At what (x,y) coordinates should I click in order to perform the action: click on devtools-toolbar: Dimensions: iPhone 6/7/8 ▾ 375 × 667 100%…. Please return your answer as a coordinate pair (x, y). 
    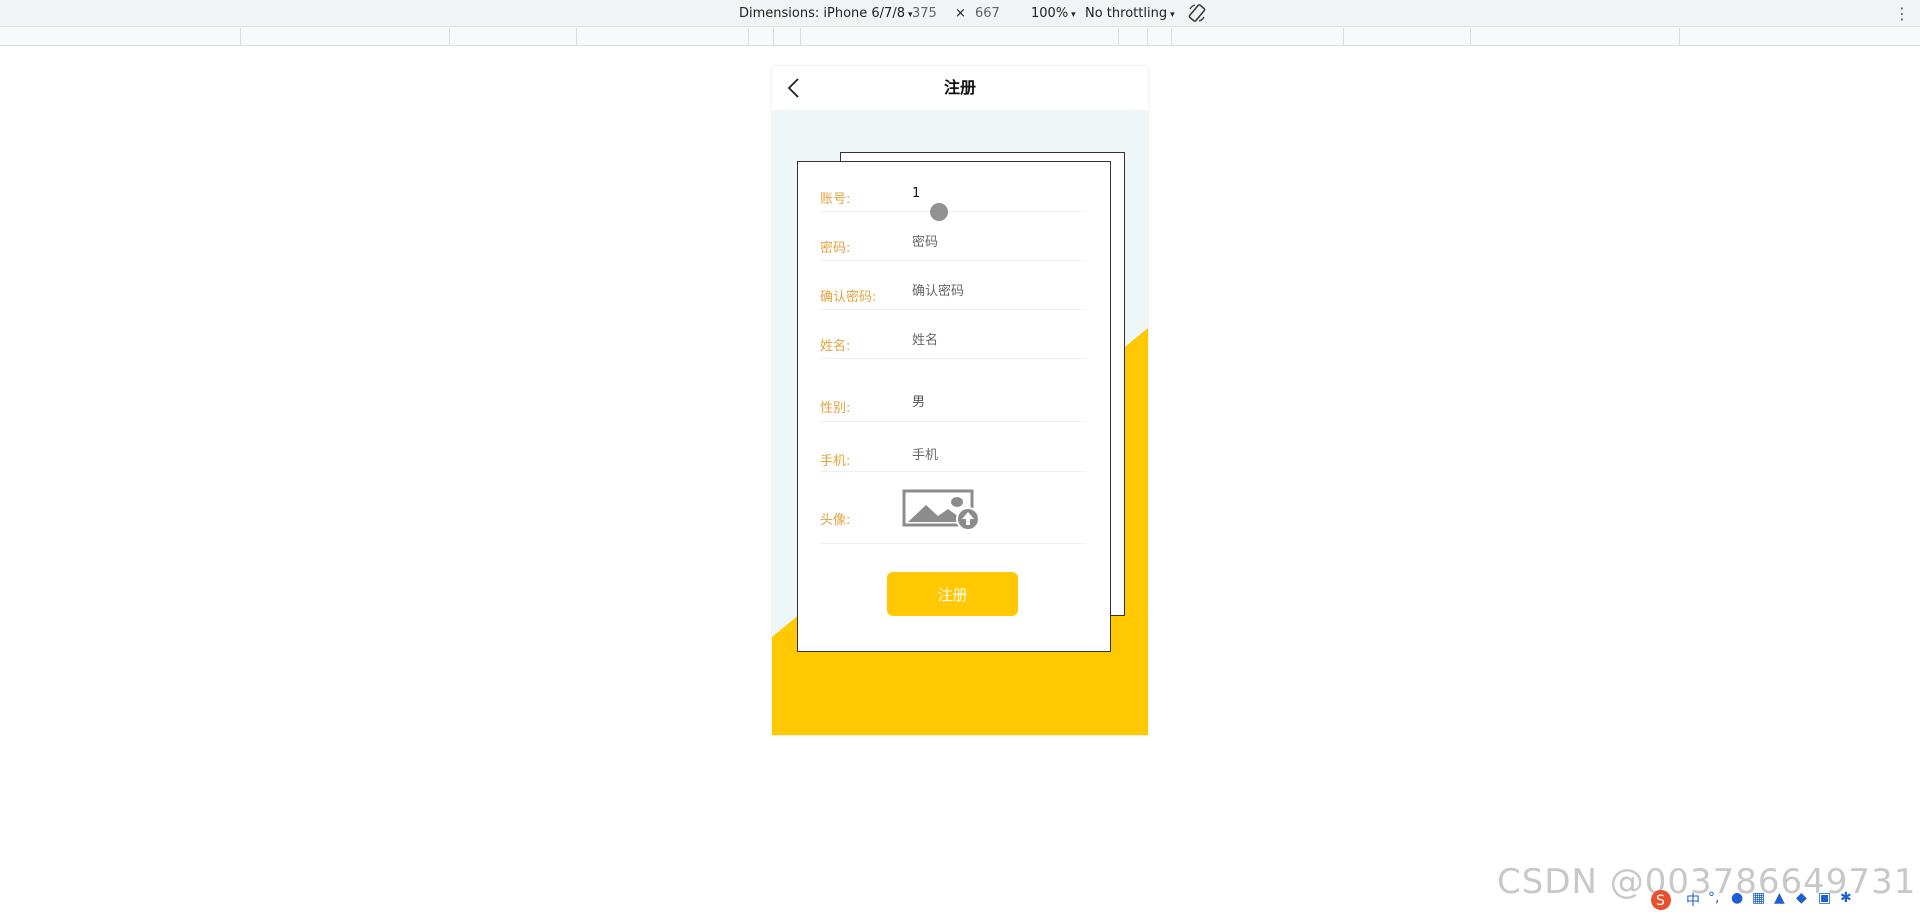
    Looking at the image, I should click on (960, 13).